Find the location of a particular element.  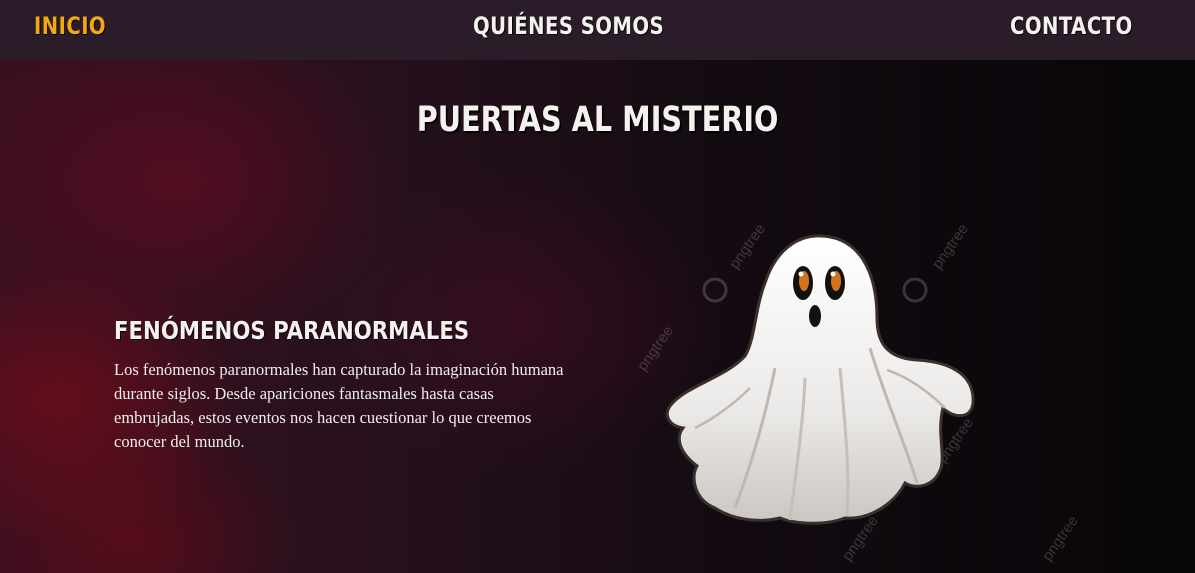

page-title-text: PUERTAS AL MISTERIO is located at coordinates (597, 120).